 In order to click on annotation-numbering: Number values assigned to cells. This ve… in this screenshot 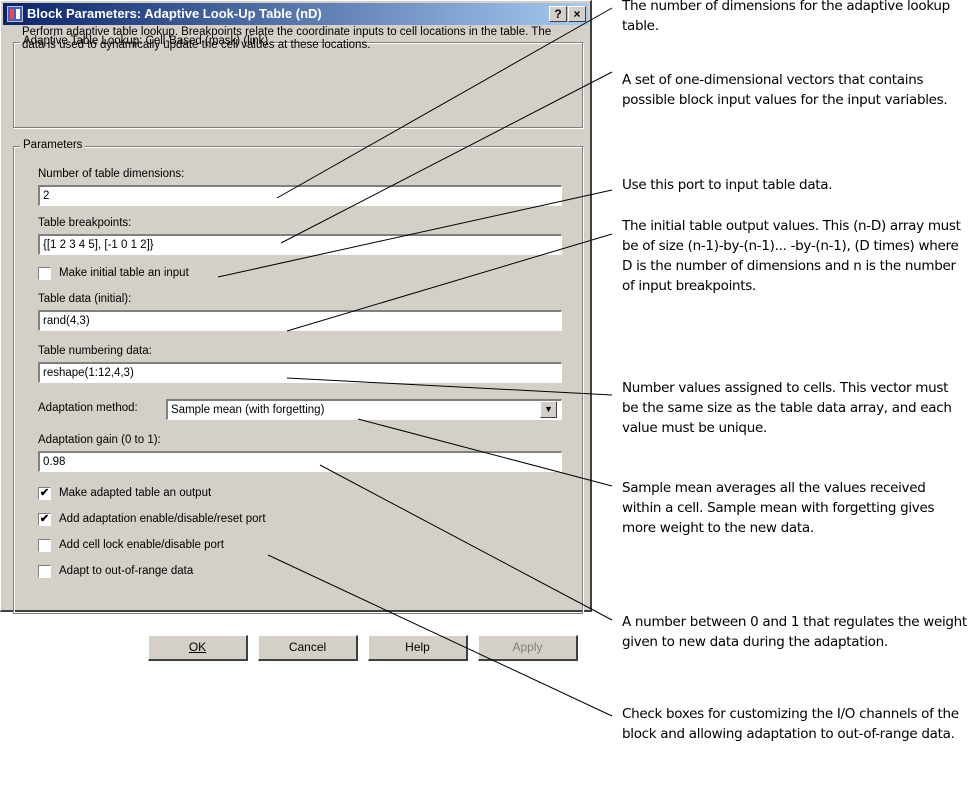, I will do `click(787, 408)`.